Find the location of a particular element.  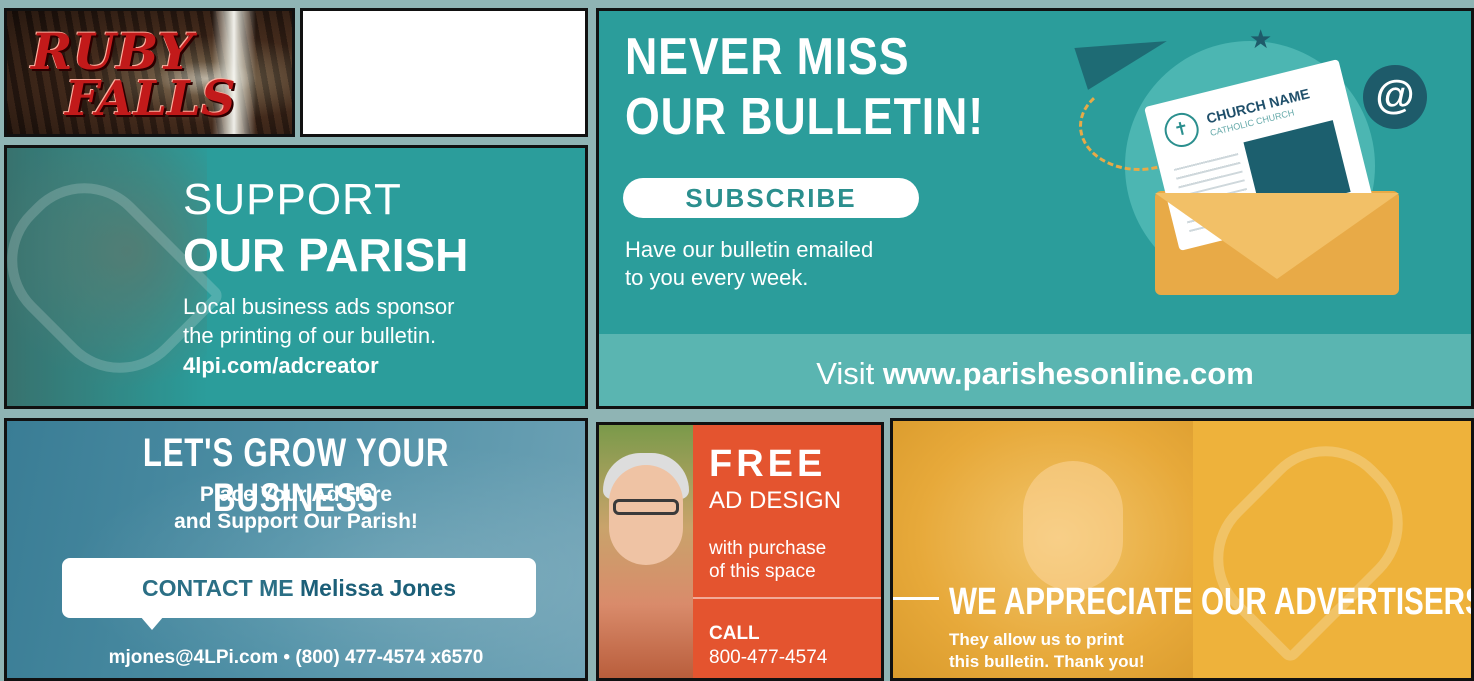

purchase-line1: with purchase is located at coordinates (768, 548).